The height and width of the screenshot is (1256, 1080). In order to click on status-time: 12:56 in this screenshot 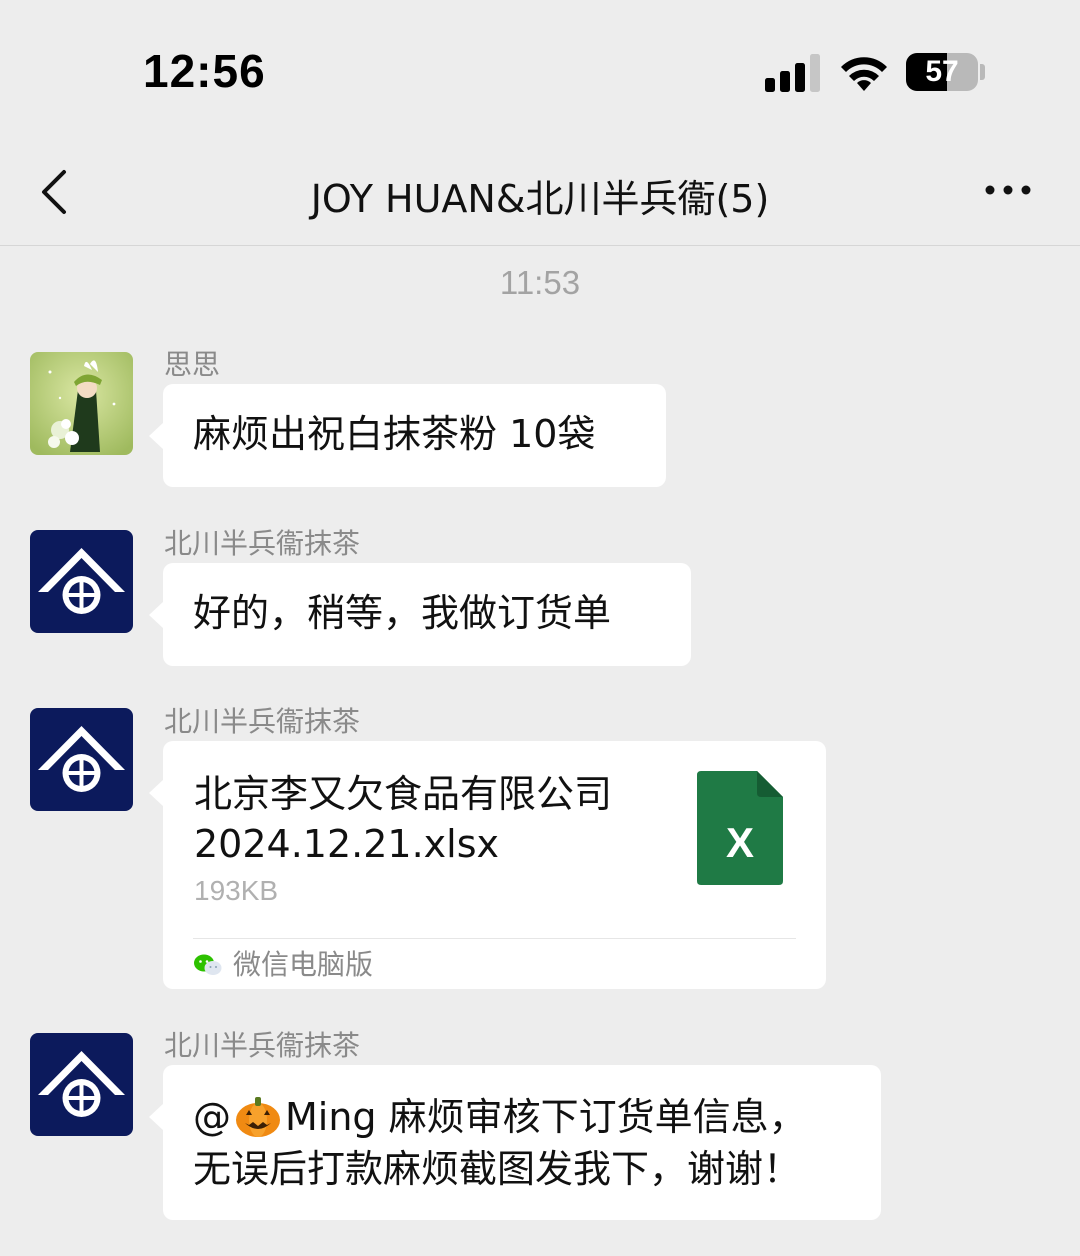, I will do `click(204, 71)`.